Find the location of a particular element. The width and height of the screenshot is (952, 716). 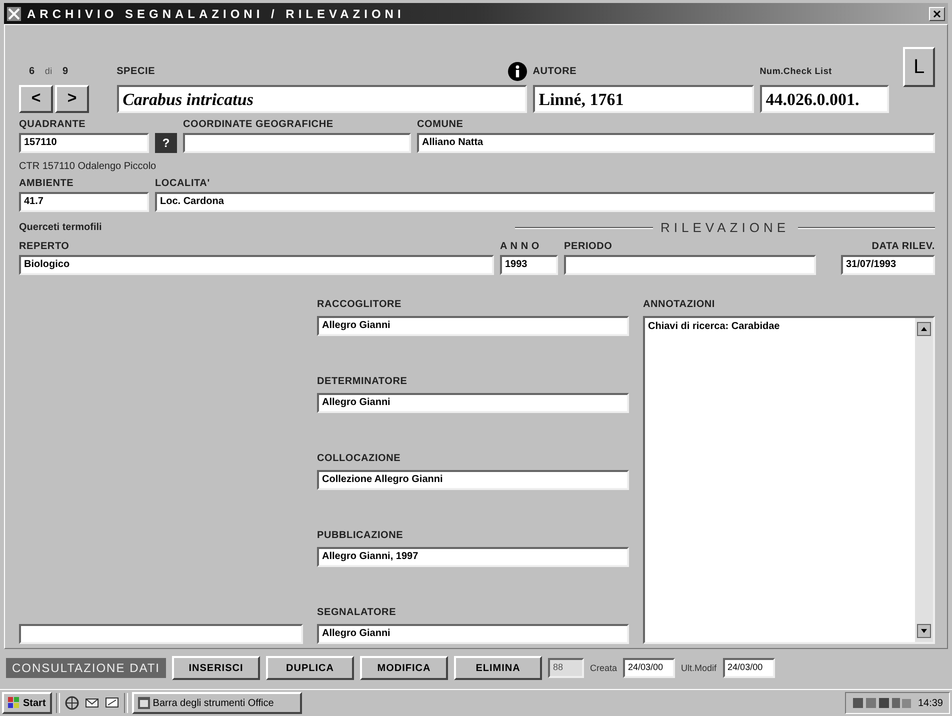

field-label: Num.Check List is located at coordinates (796, 71).